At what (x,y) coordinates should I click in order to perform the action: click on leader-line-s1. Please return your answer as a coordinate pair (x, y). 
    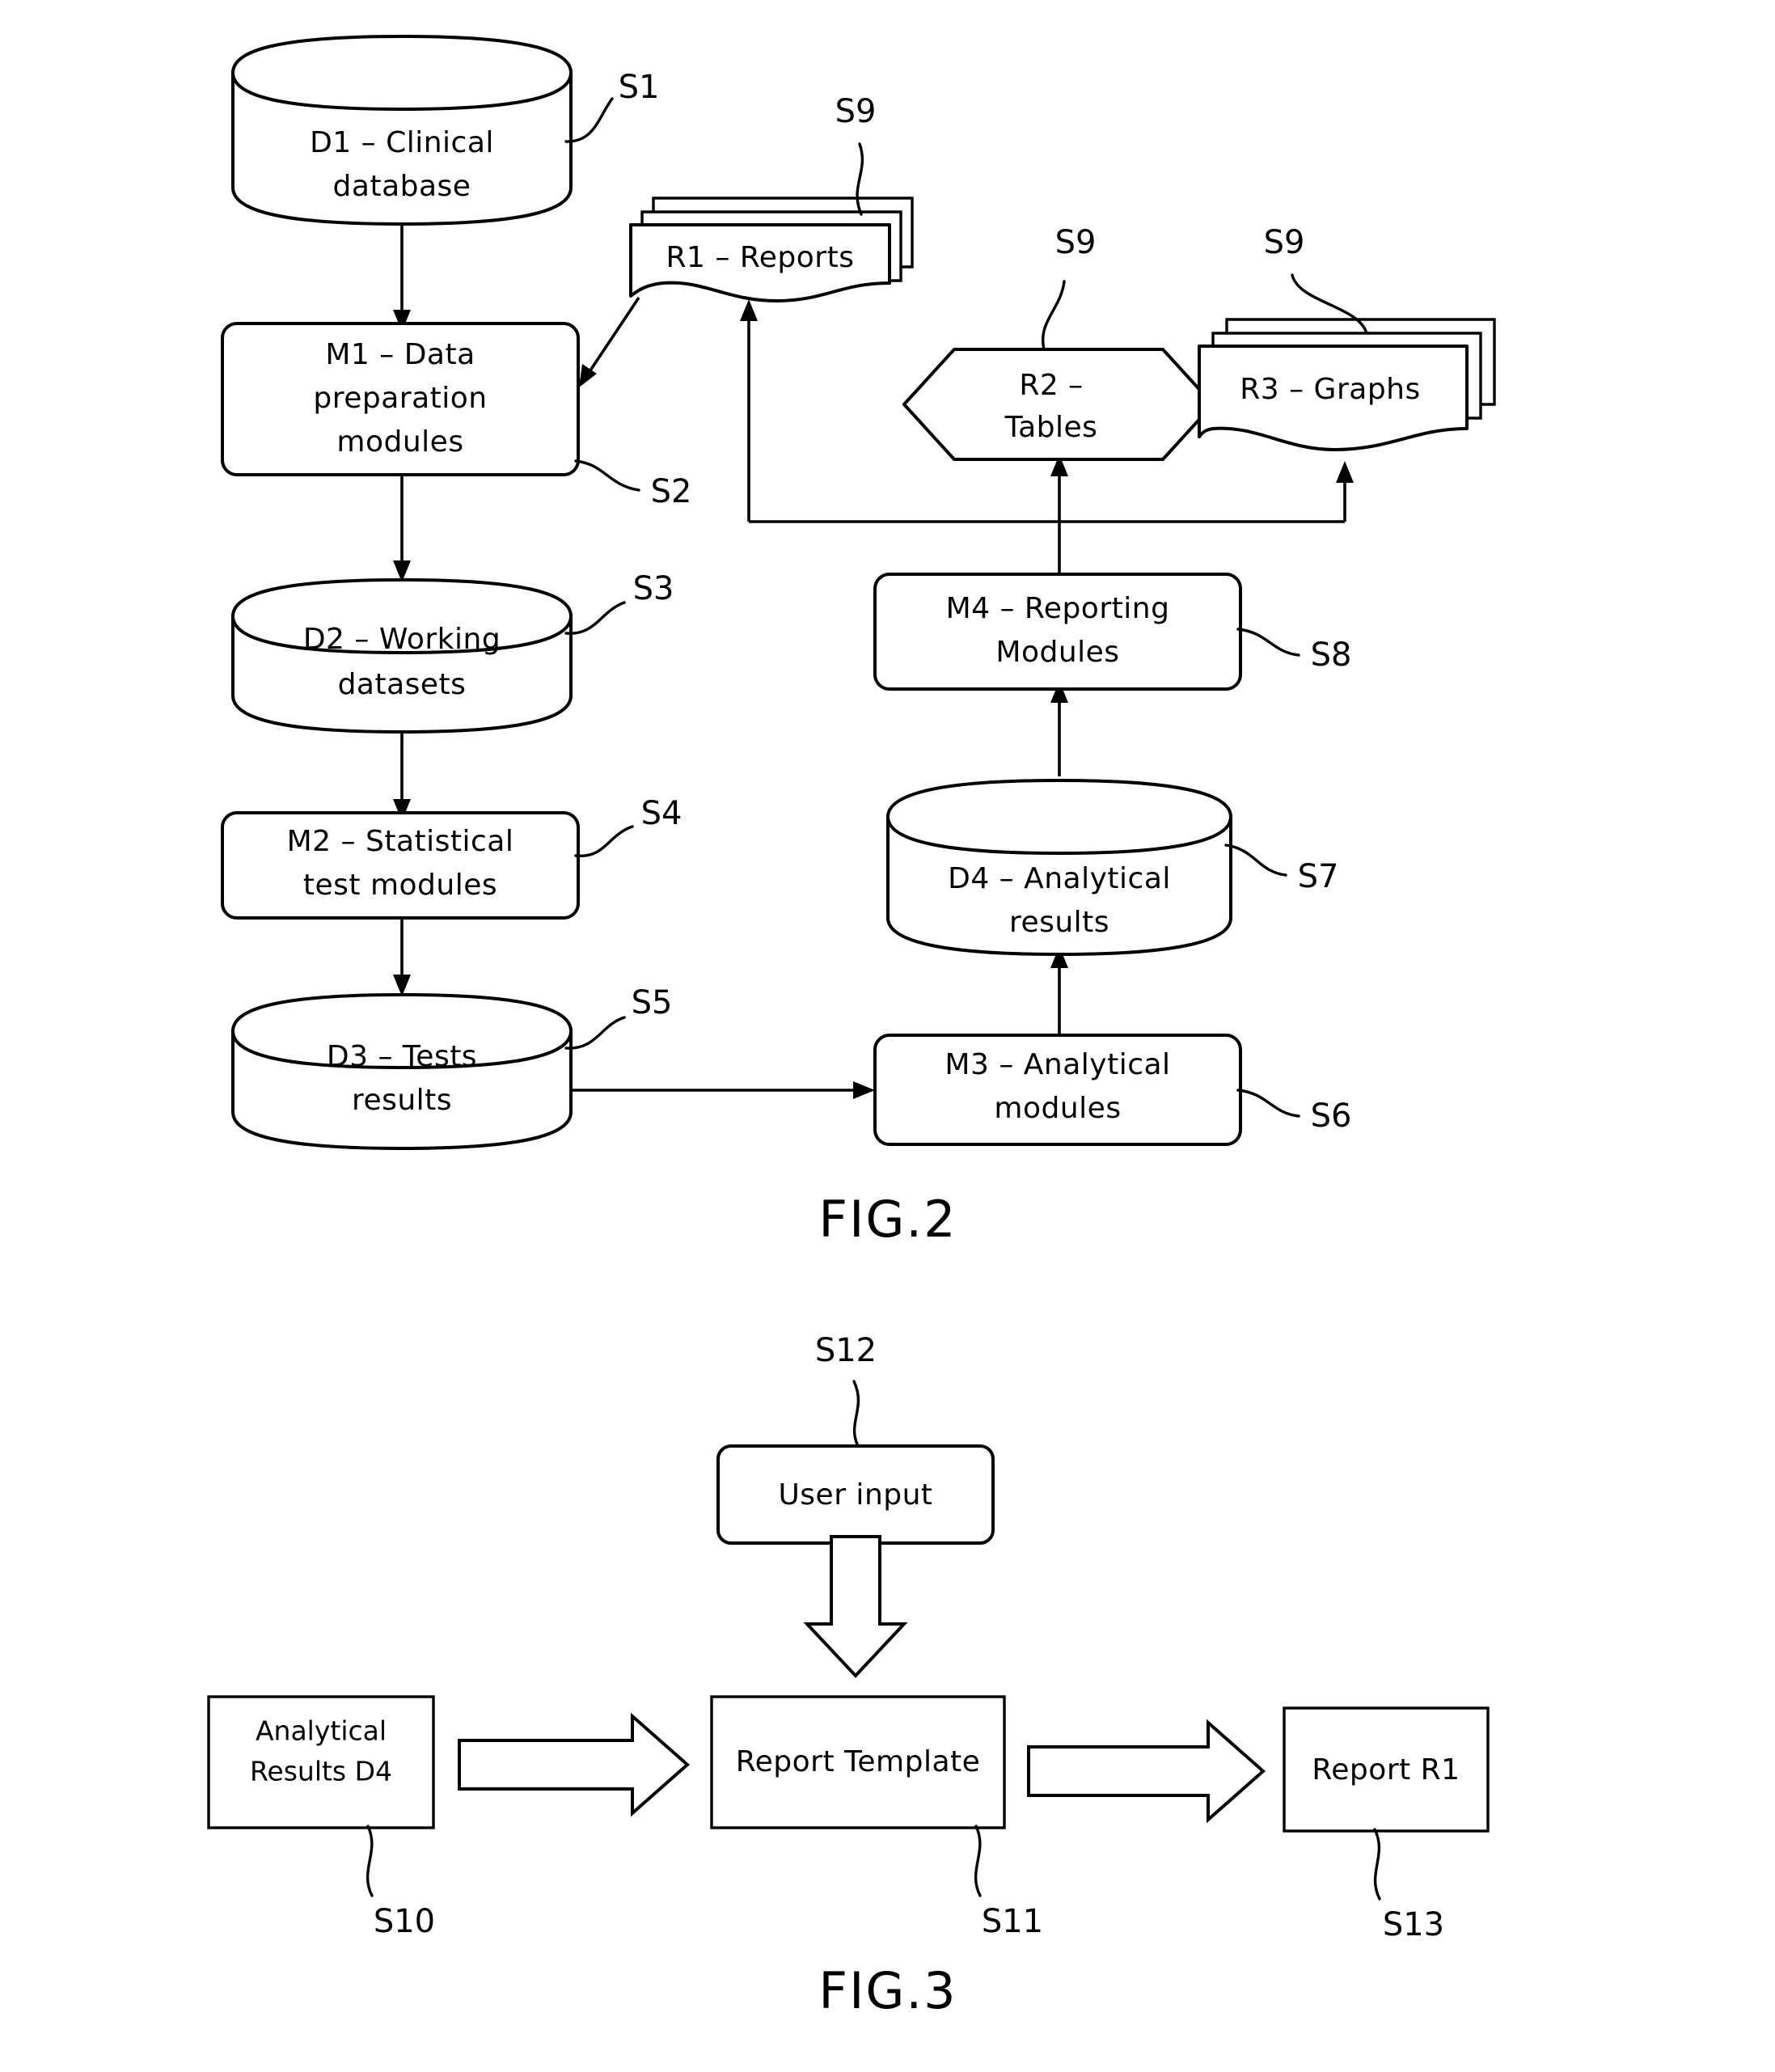
    Looking at the image, I should click on (589, 120).